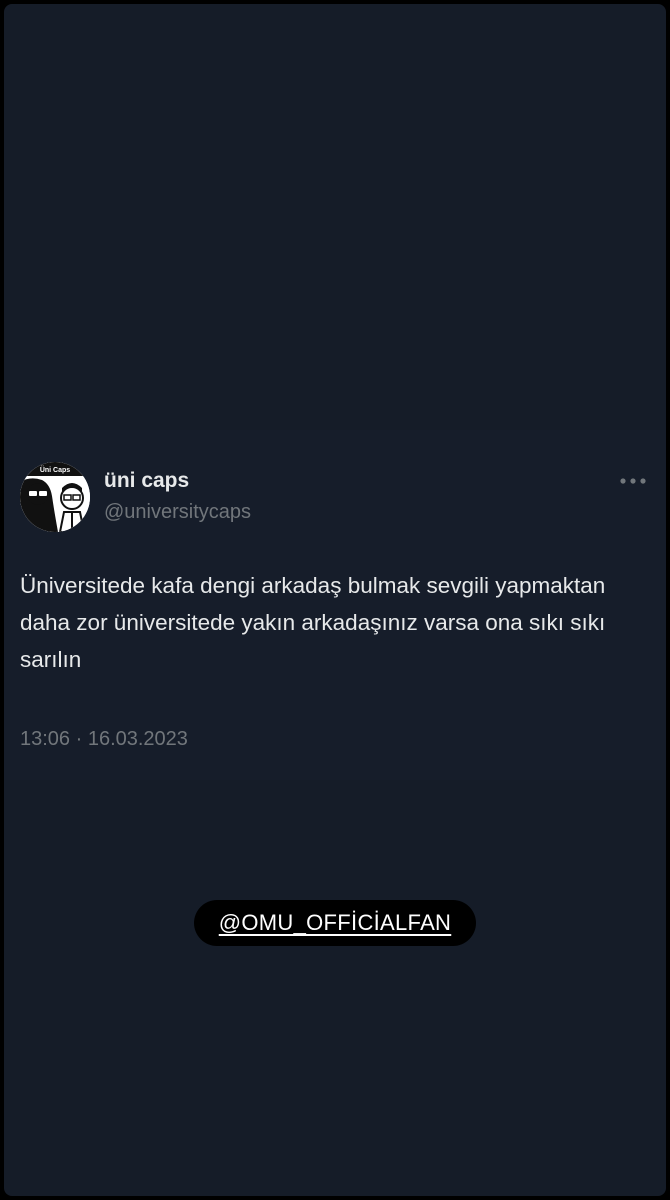  What do you see at coordinates (633, 481) in the screenshot?
I see `more-horizontal-icon` at bounding box center [633, 481].